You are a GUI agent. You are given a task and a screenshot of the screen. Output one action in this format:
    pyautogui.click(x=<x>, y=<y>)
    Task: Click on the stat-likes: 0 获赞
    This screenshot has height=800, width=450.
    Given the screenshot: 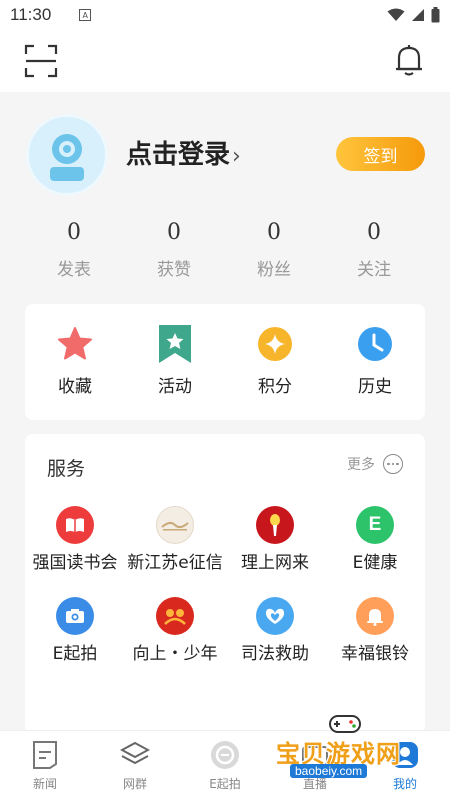 What is the action you would take?
    pyautogui.click(x=174, y=250)
    